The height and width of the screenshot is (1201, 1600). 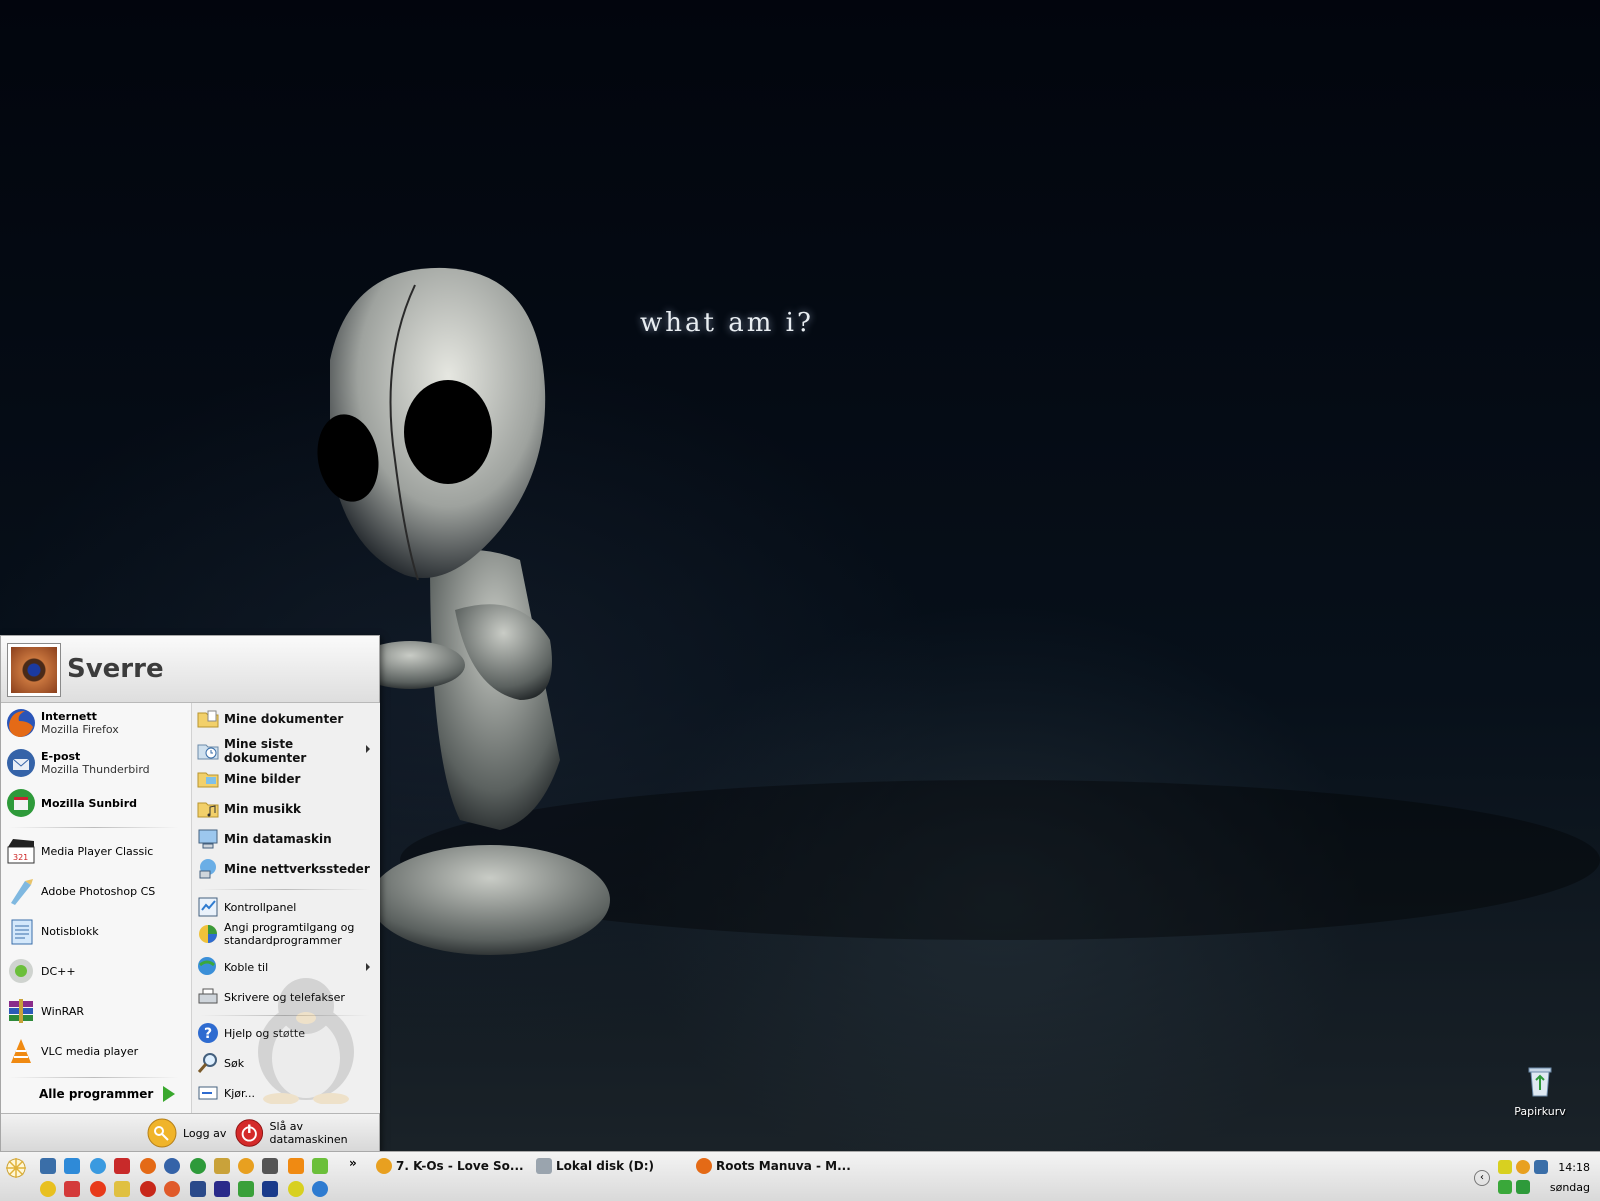 What do you see at coordinates (605, 1166) in the screenshot?
I see `task-label: Lokal disk (D:)` at bounding box center [605, 1166].